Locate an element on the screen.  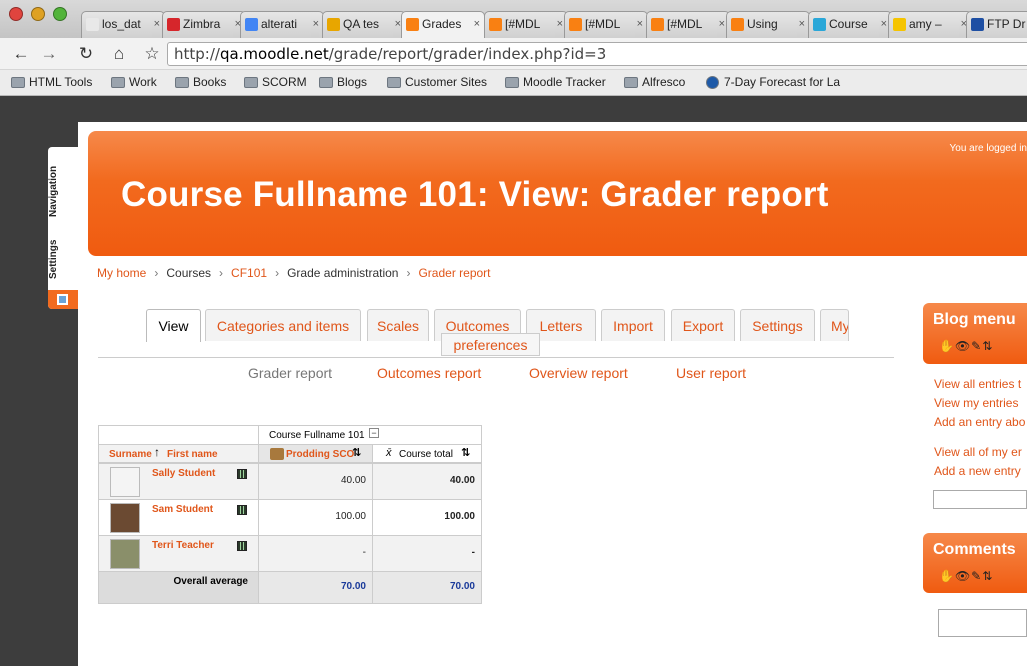
subtab-user-report: User report is located at coordinates (711, 373).